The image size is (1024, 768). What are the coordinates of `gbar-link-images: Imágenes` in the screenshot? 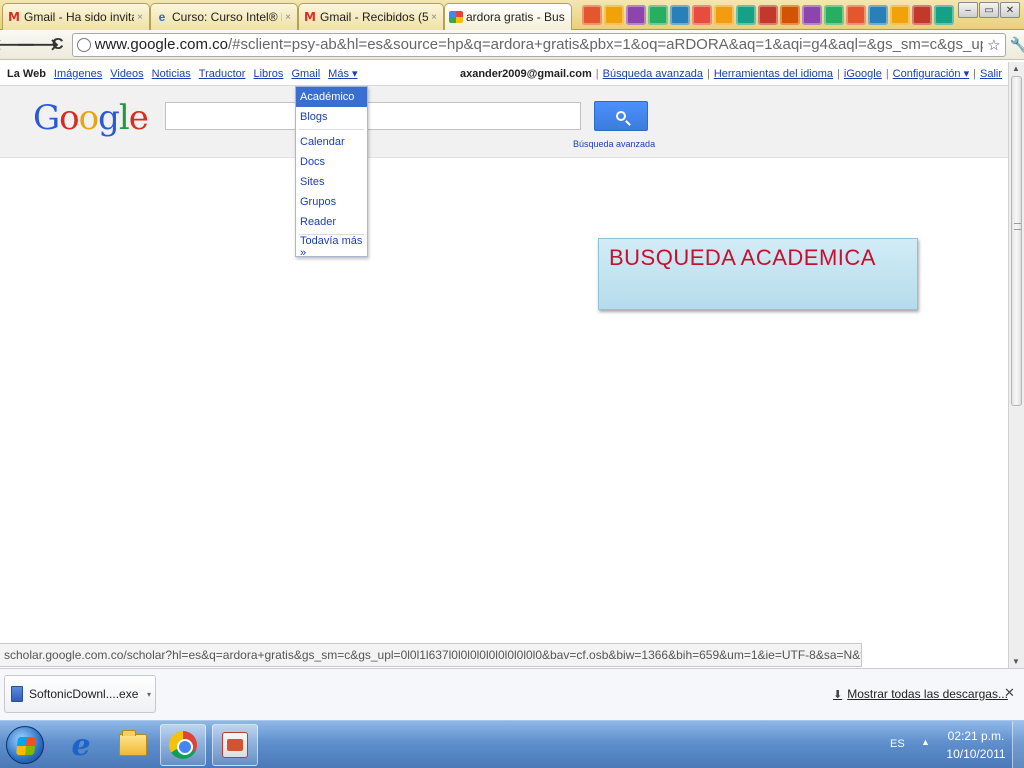 It's located at (78, 74).